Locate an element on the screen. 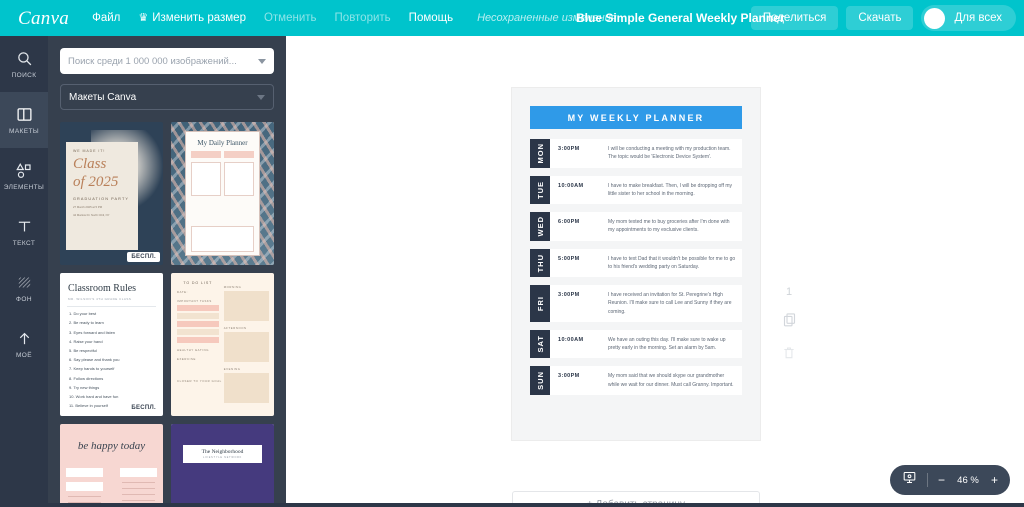 Image resolution: width=1024 pixels, height=507 pixels. audience-label: Для всех is located at coordinates (978, 18).